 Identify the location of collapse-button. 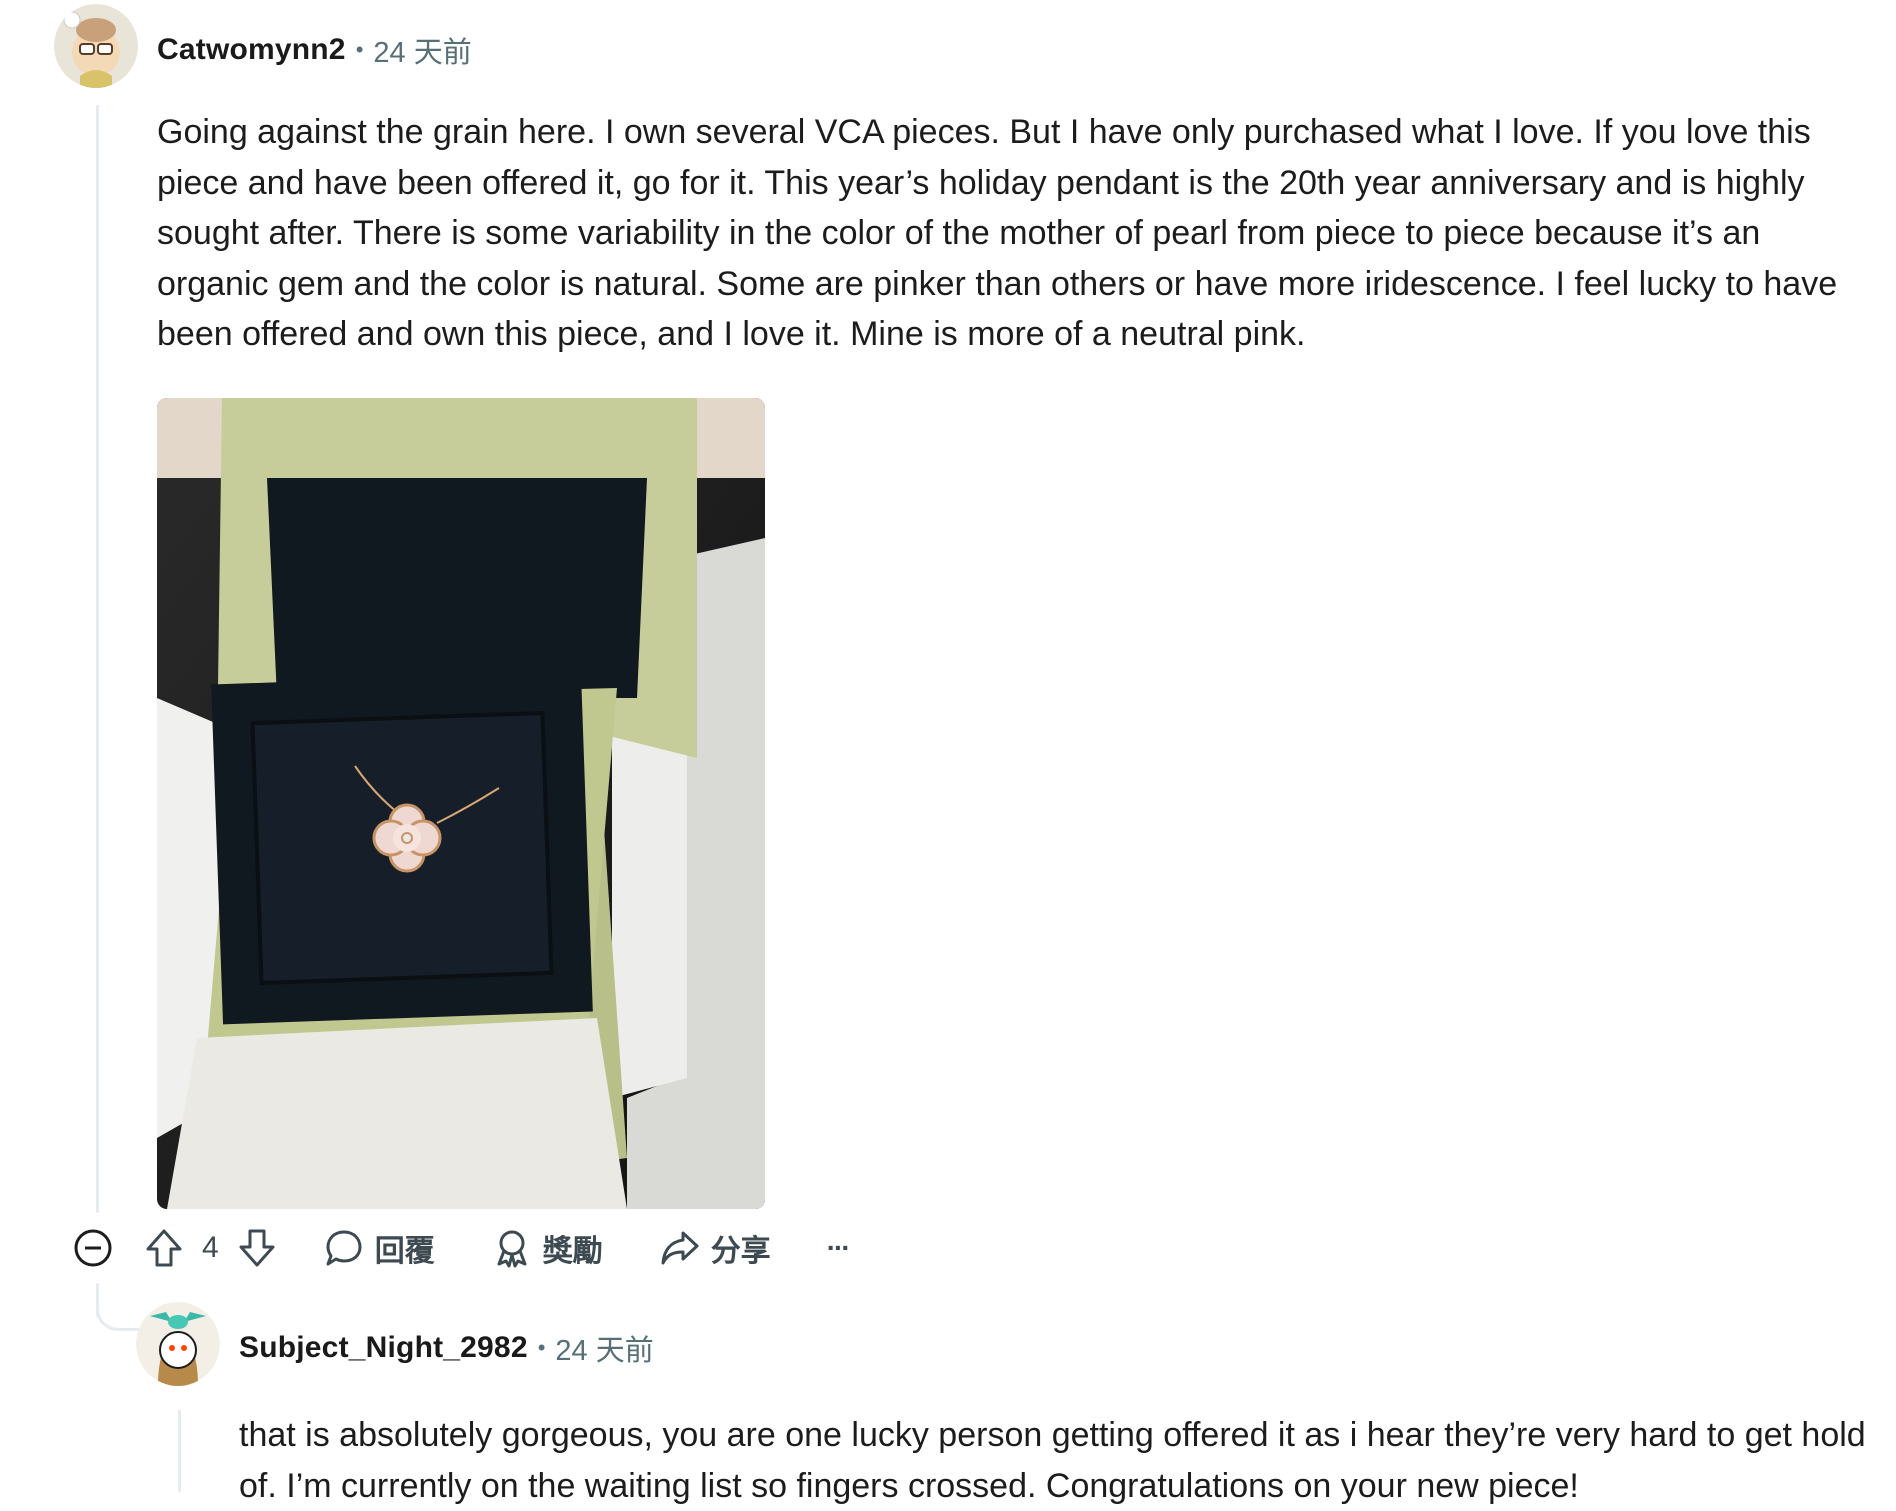
(93, 1248).